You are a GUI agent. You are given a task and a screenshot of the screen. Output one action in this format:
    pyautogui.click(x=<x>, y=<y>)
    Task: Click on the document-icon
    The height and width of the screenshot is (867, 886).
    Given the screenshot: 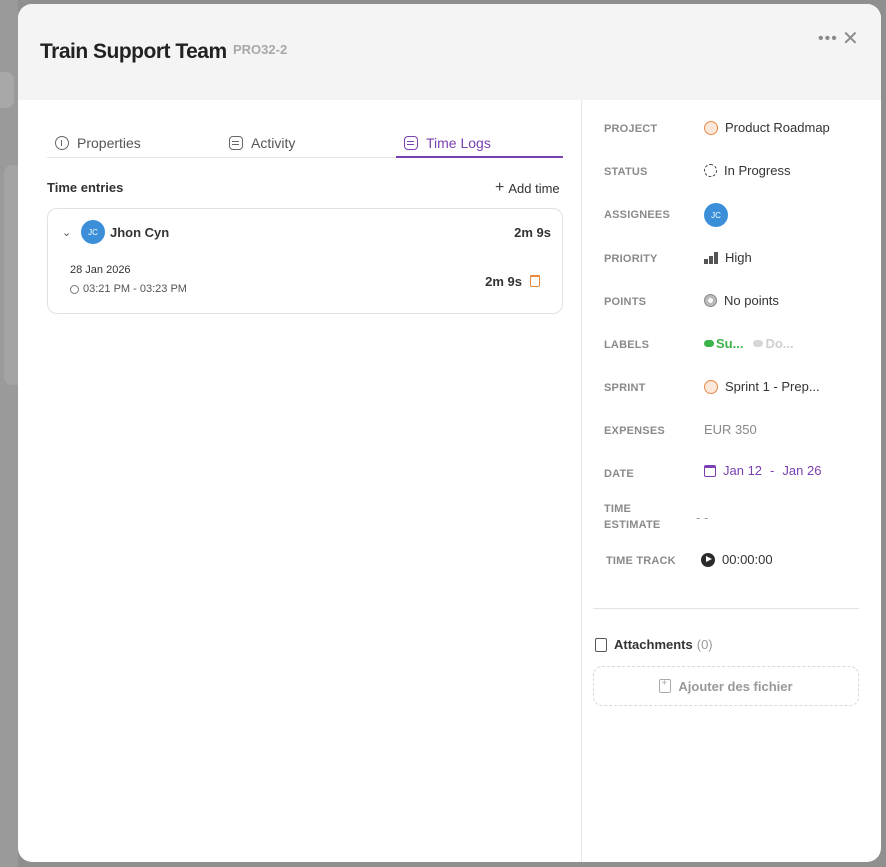 What is the action you would take?
    pyautogui.click(x=601, y=644)
    